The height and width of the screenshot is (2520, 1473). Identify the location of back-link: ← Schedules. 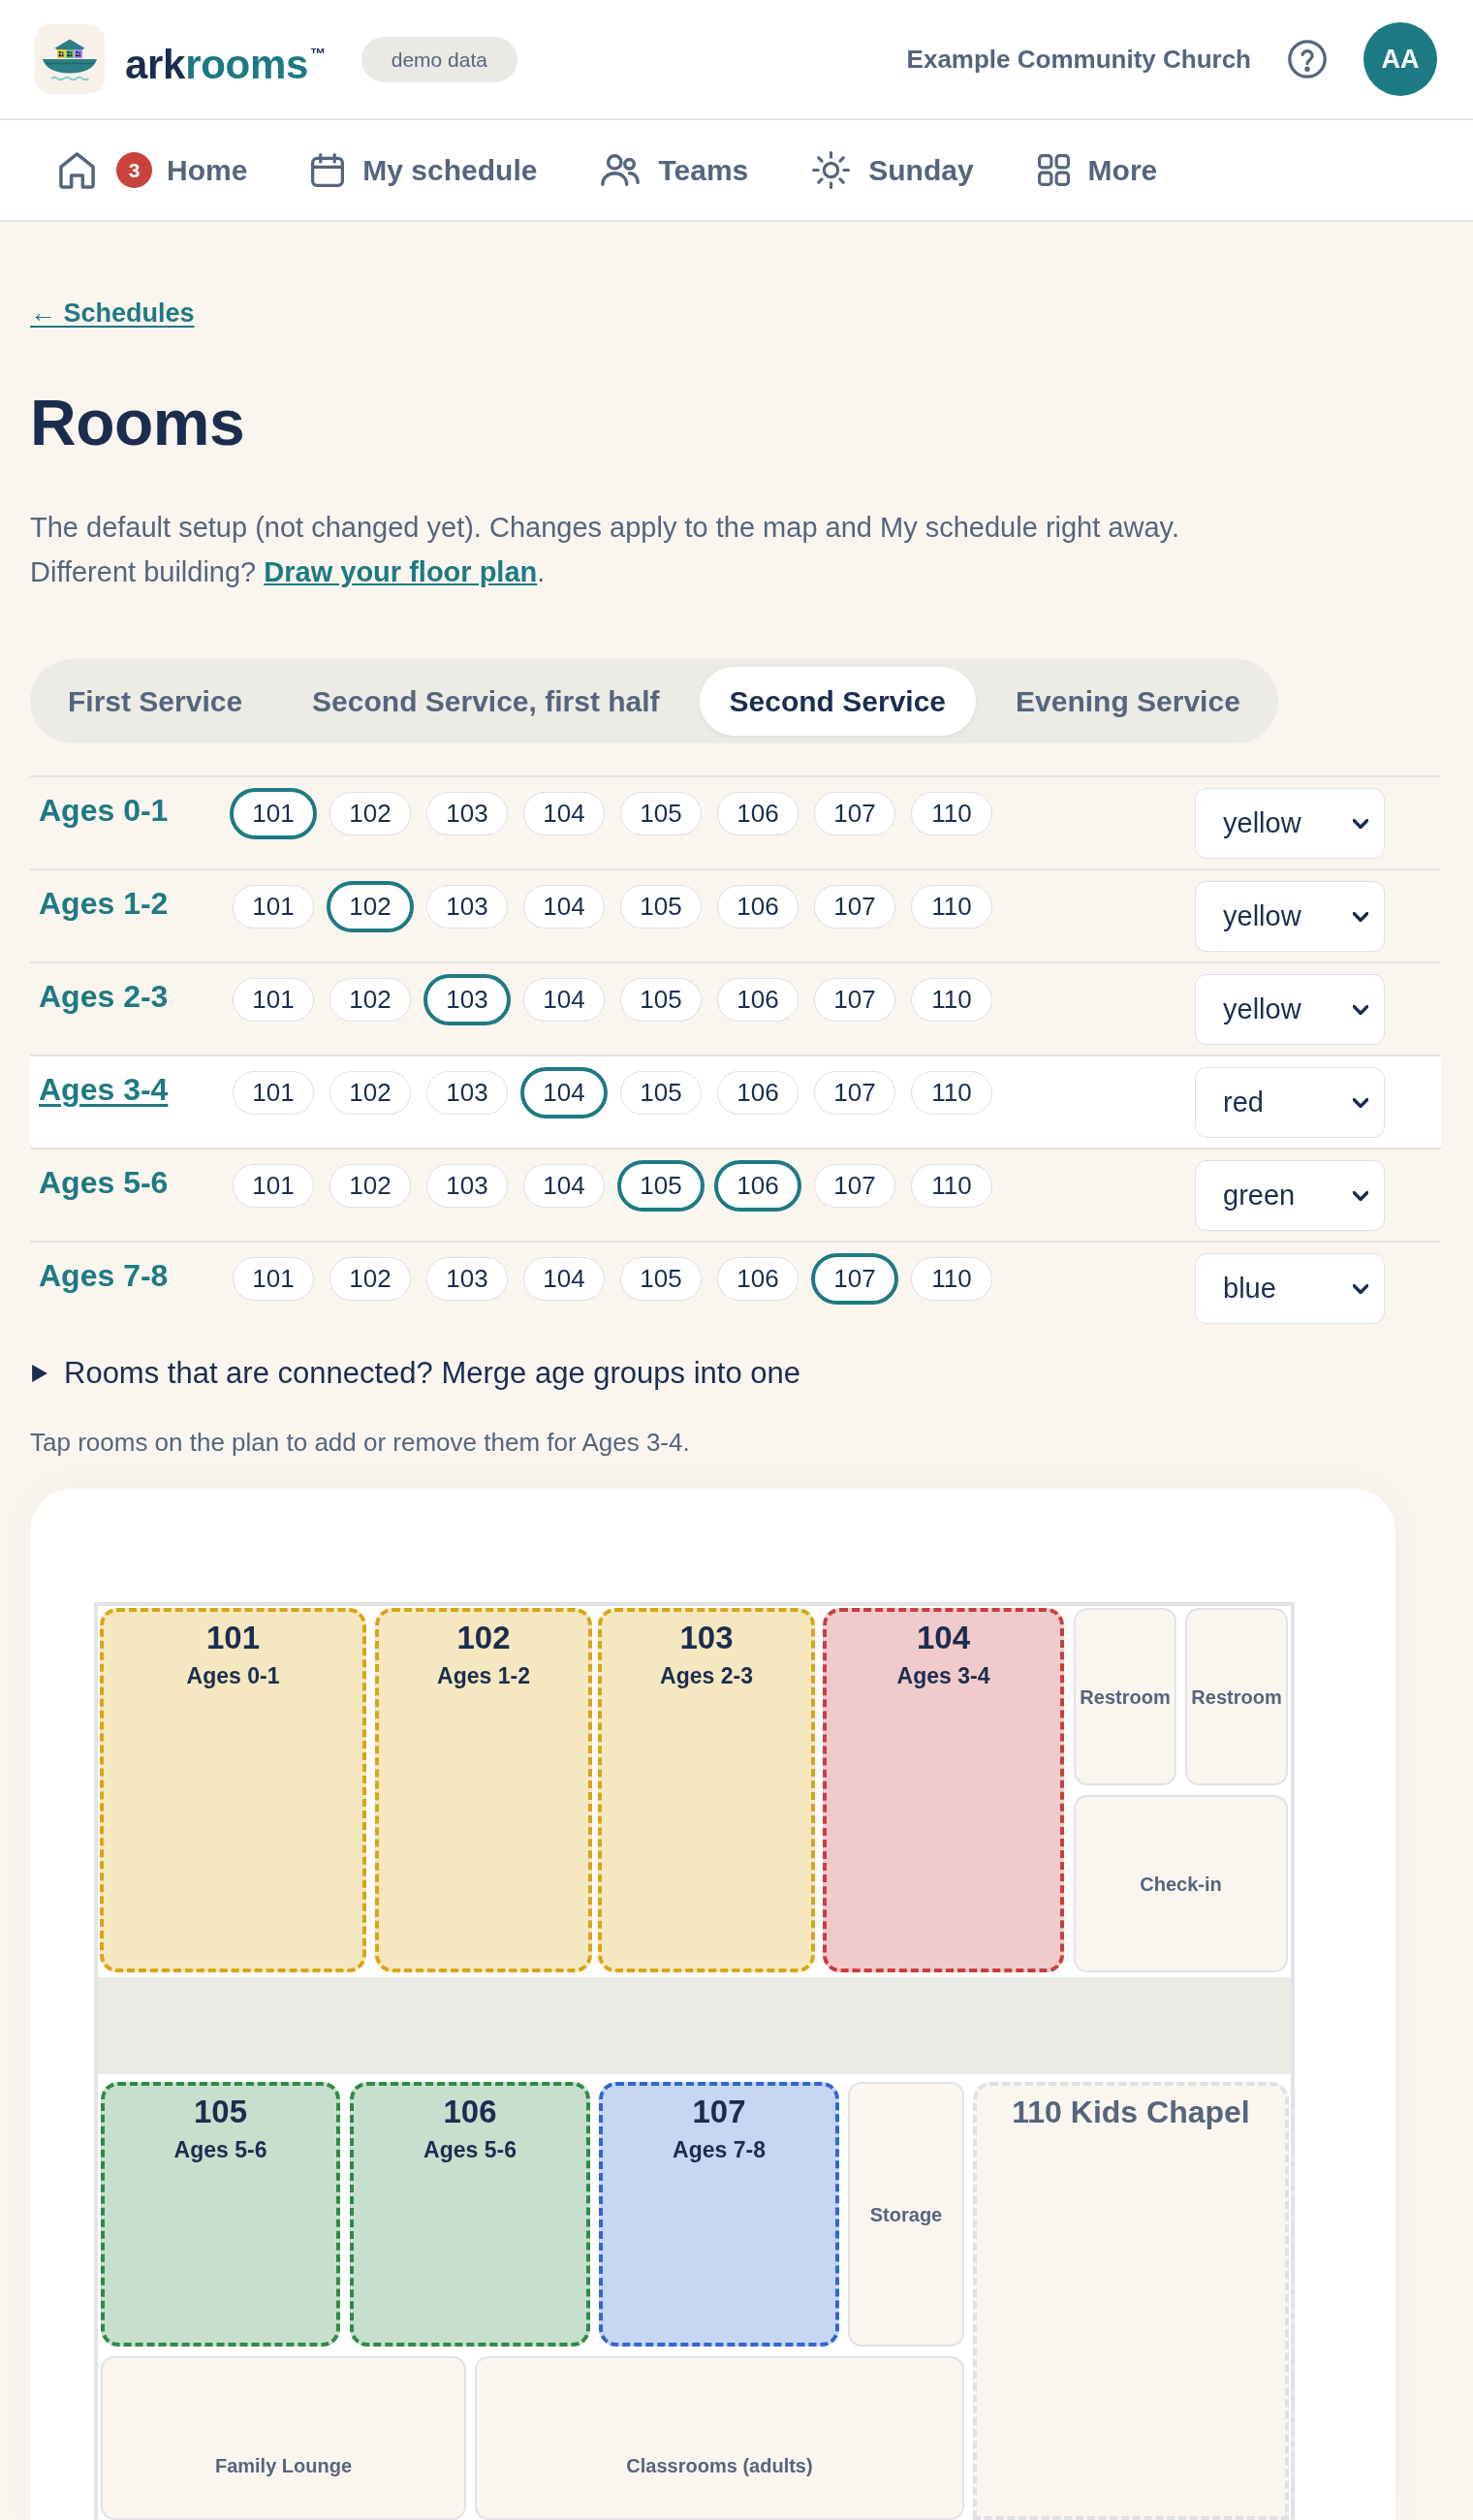
(113, 313).